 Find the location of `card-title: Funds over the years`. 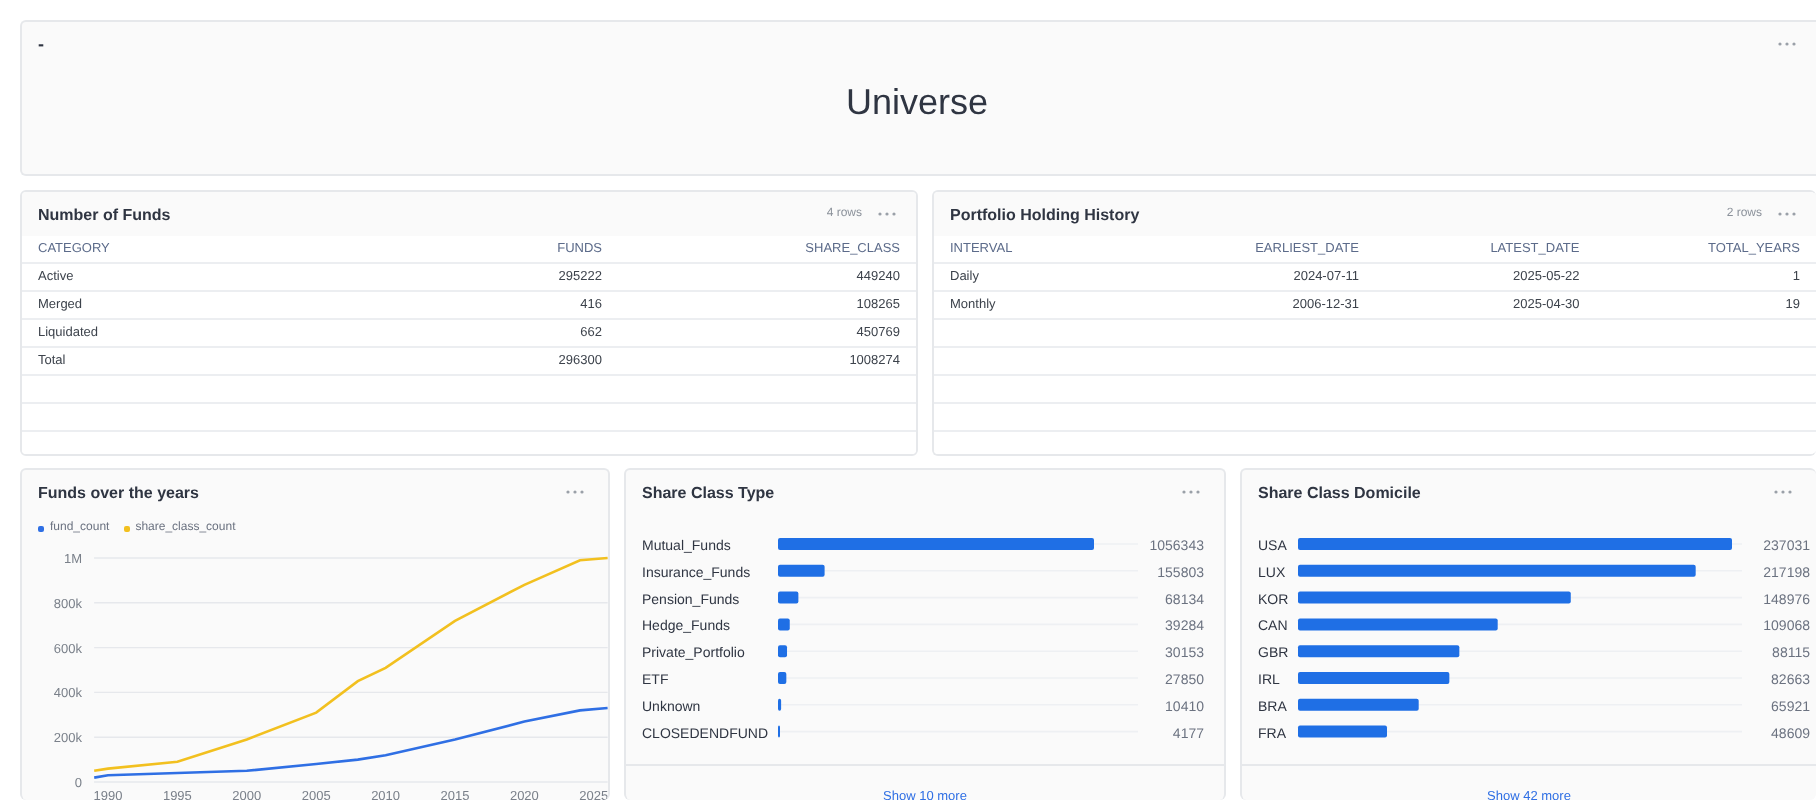

card-title: Funds over the years is located at coordinates (118, 492).